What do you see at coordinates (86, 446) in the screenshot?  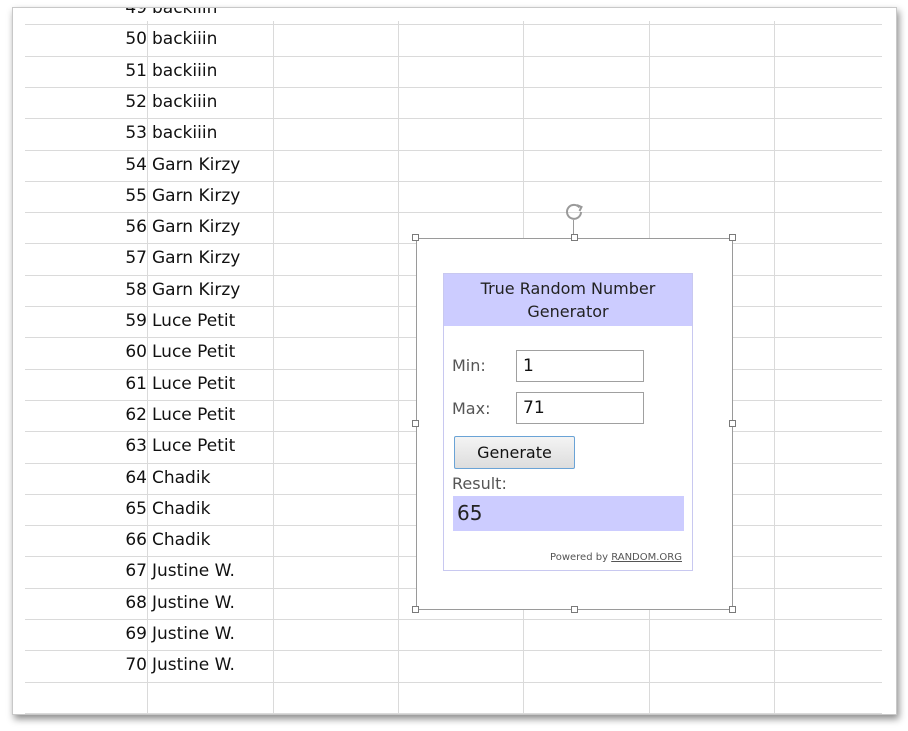 I see `row-number-cell: 63` at bounding box center [86, 446].